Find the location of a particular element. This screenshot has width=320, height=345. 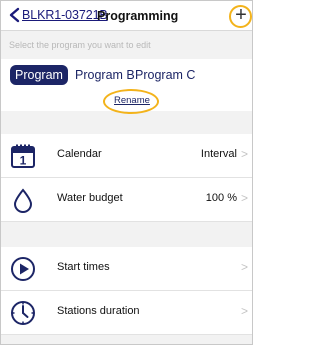

calendar-icon: 1 is located at coordinates (23, 156).